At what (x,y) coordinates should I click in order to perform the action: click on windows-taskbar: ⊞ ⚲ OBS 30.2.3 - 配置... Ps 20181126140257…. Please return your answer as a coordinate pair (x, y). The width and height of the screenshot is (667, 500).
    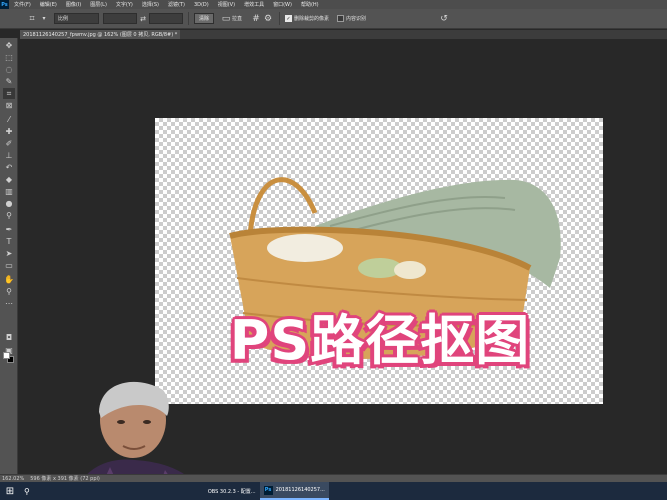
    Looking at the image, I should click on (333, 491).